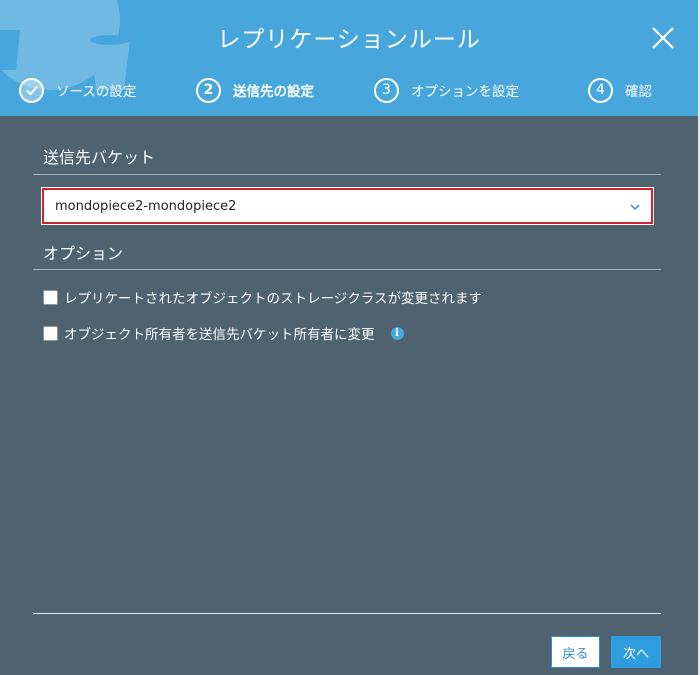 The image size is (700, 675). Describe the element at coordinates (273, 299) in the screenshot. I see `storage-class-label: レプリケートされたオブジェクトのストレージクラスが変更されます` at that location.